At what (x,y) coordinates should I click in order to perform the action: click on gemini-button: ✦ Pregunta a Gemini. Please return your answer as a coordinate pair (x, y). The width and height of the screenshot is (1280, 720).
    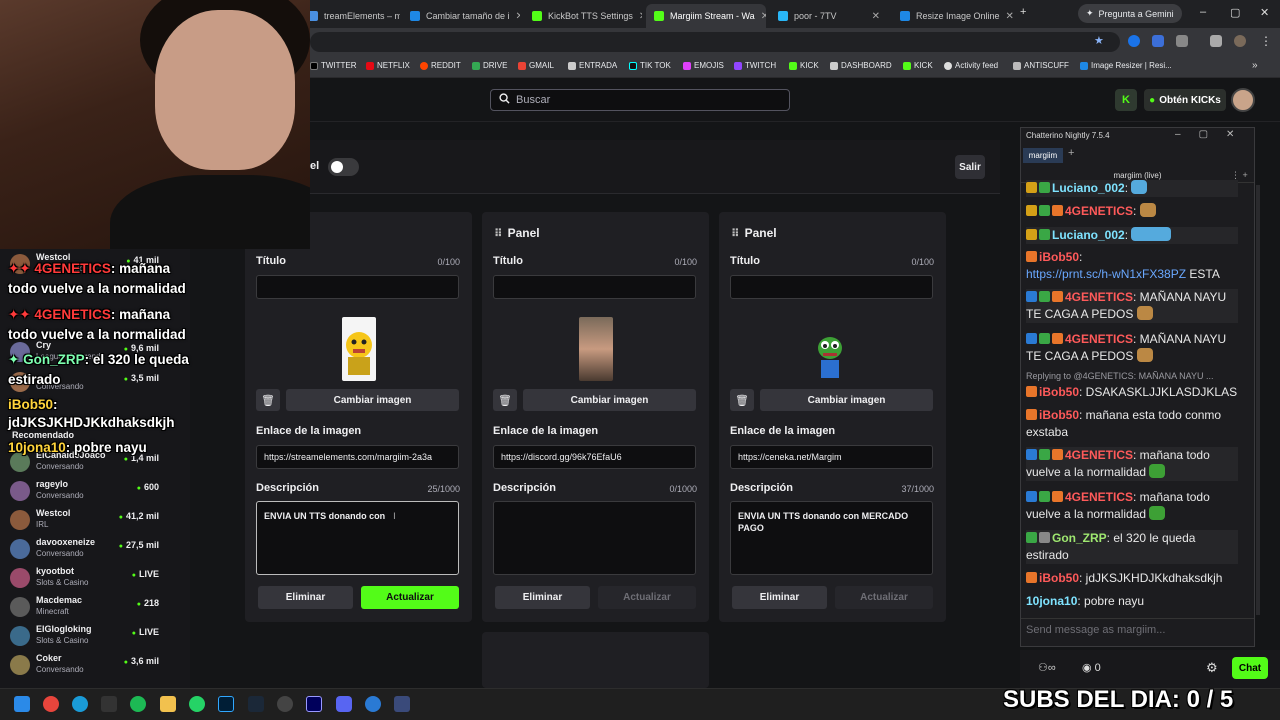
    Looking at the image, I should click on (1130, 13).